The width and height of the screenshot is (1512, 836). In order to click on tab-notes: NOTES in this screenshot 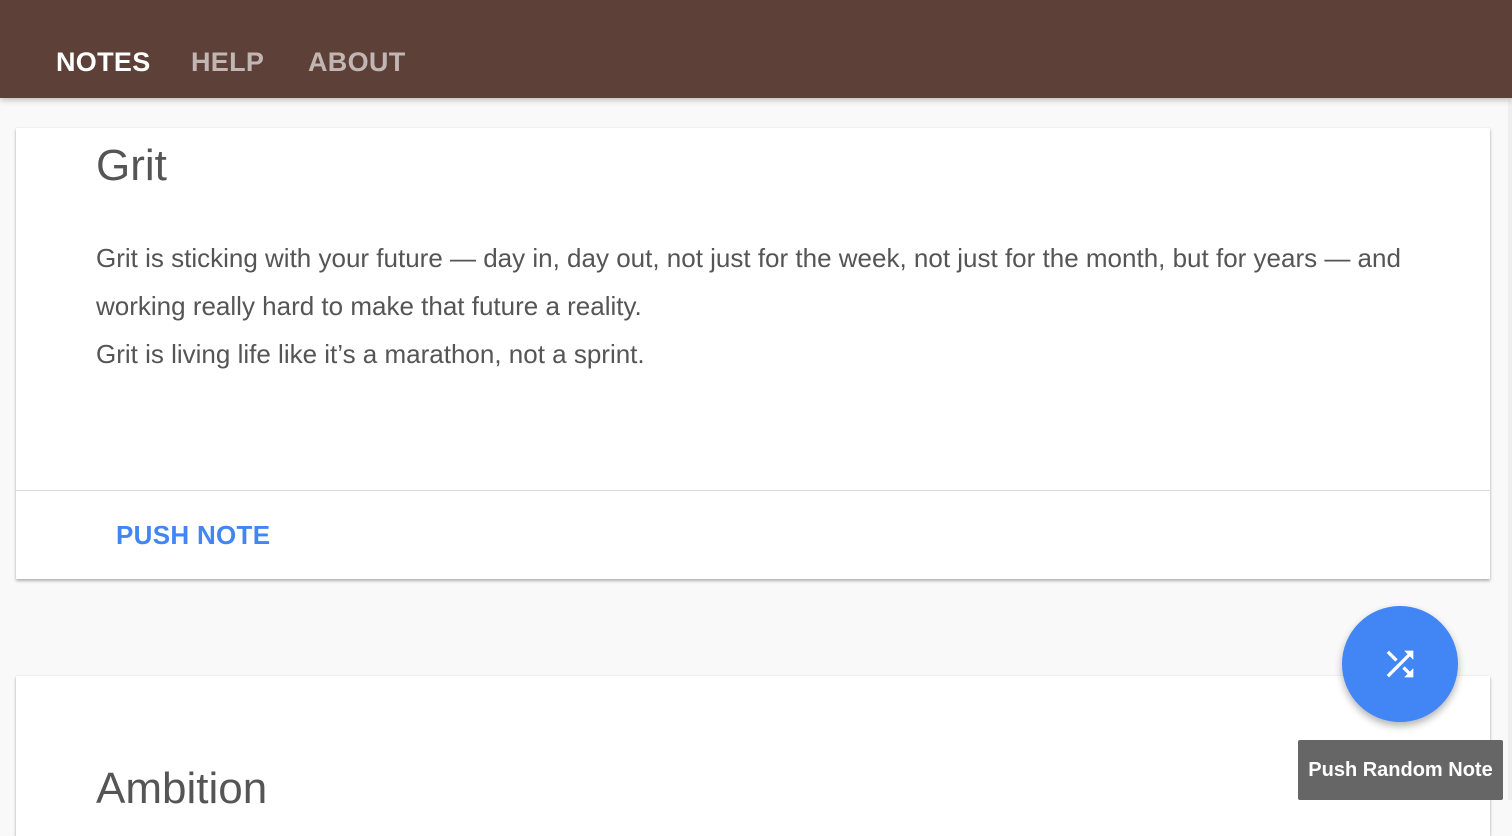, I will do `click(103, 62)`.